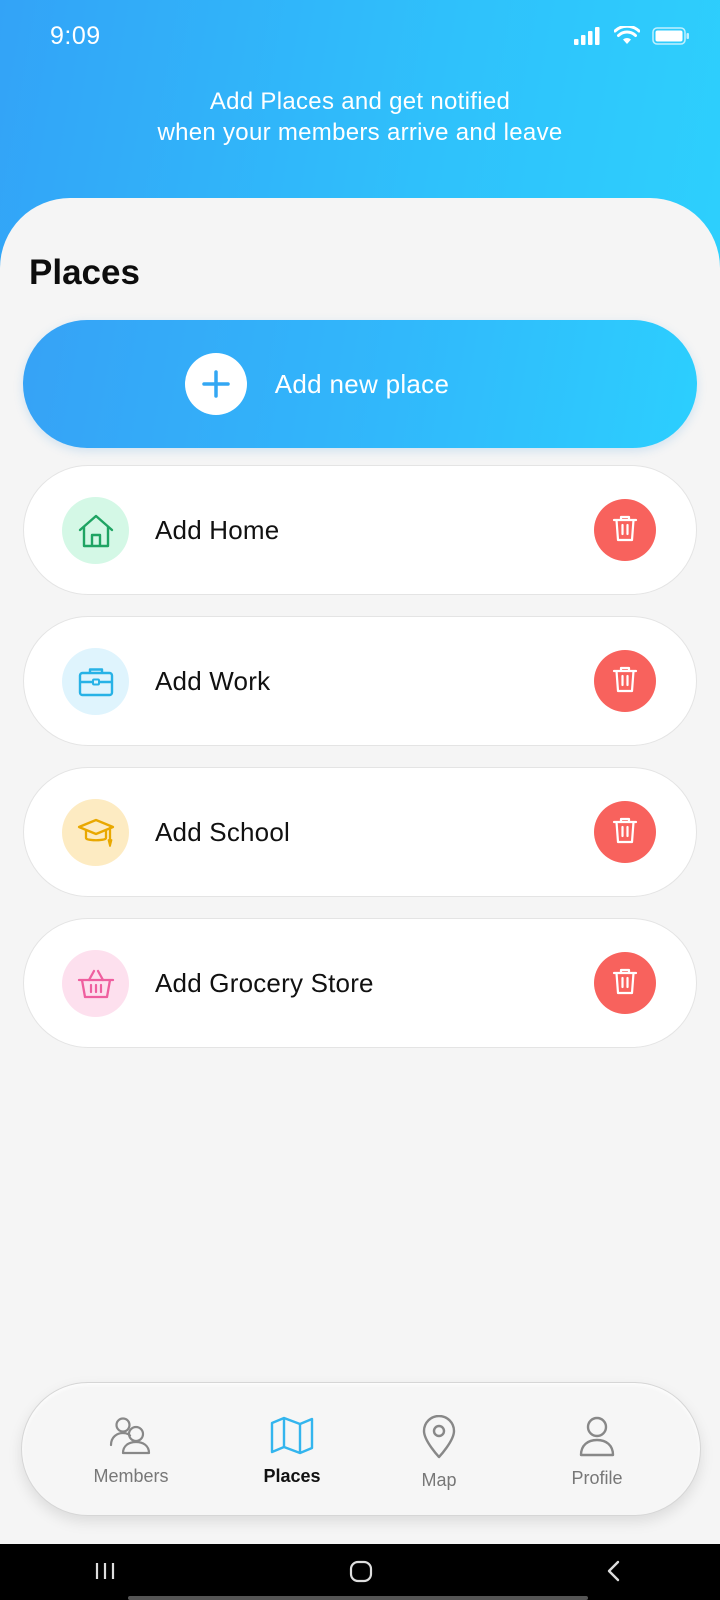 The height and width of the screenshot is (1600, 720). Describe the element at coordinates (614, 1573) in the screenshot. I see `back-icon` at that location.